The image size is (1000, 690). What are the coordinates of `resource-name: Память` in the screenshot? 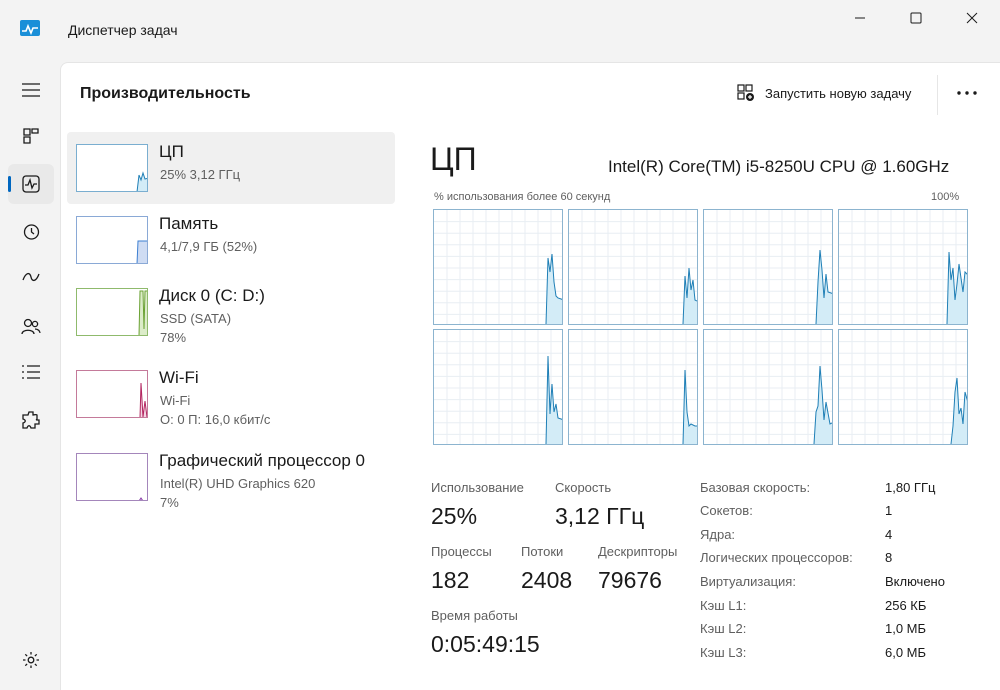 It's located at (189, 223).